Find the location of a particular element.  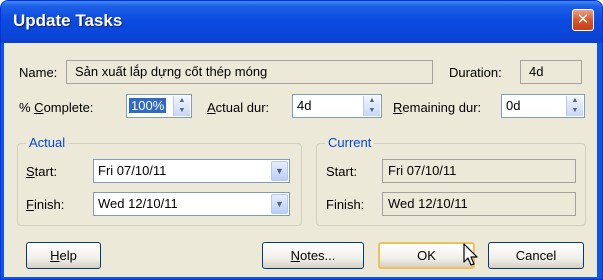

actual-finish-value: Wed 12/10/11 is located at coordinates (138, 203).